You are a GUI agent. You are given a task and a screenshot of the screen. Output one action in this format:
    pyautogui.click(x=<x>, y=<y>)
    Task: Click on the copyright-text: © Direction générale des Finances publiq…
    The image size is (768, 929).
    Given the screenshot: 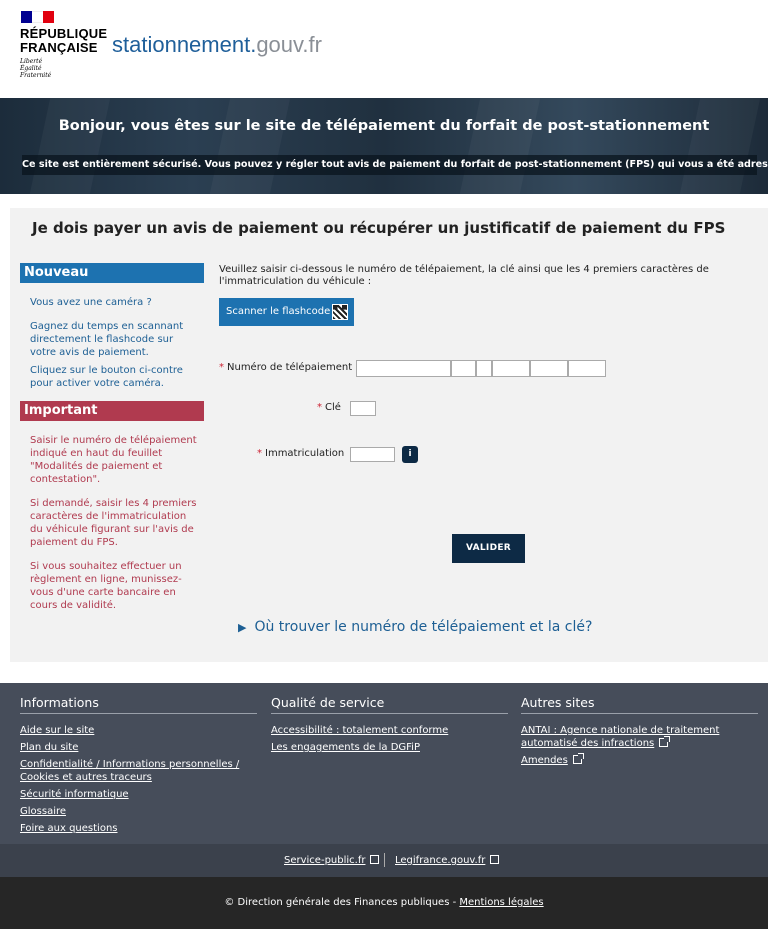 What is the action you would take?
    pyautogui.click(x=342, y=902)
    